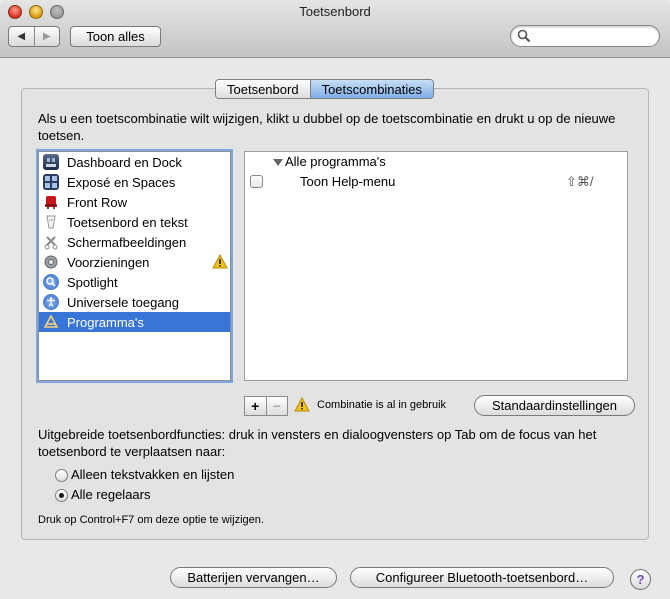  I want to click on category-item-dashboard-dock: Dashboard en Dock, so click(134, 162).